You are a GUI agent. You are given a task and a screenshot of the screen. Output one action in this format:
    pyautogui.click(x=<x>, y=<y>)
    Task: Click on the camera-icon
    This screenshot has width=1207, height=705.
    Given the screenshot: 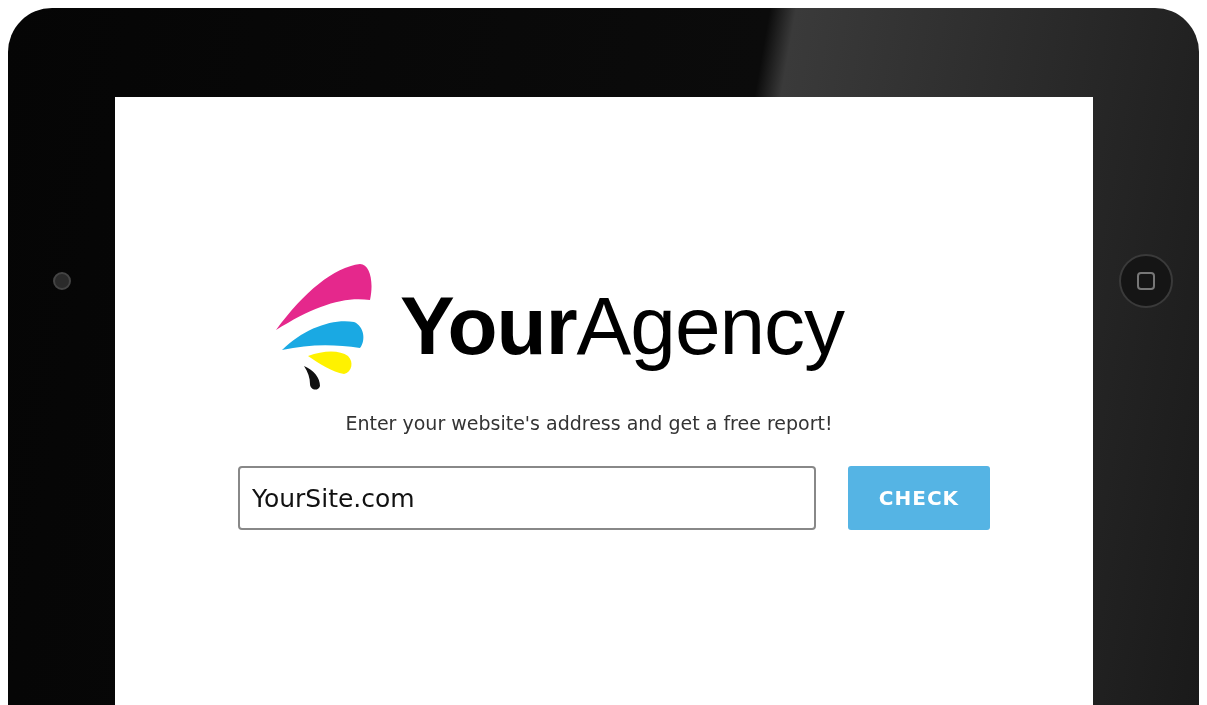 What is the action you would take?
    pyautogui.click(x=61, y=281)
    